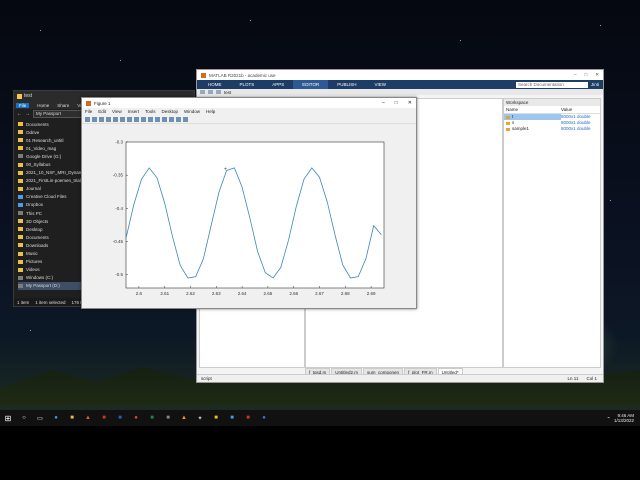 This screenshot has width=640, height=480. I want to click on menu-edit: Edit, so click(102, 111).